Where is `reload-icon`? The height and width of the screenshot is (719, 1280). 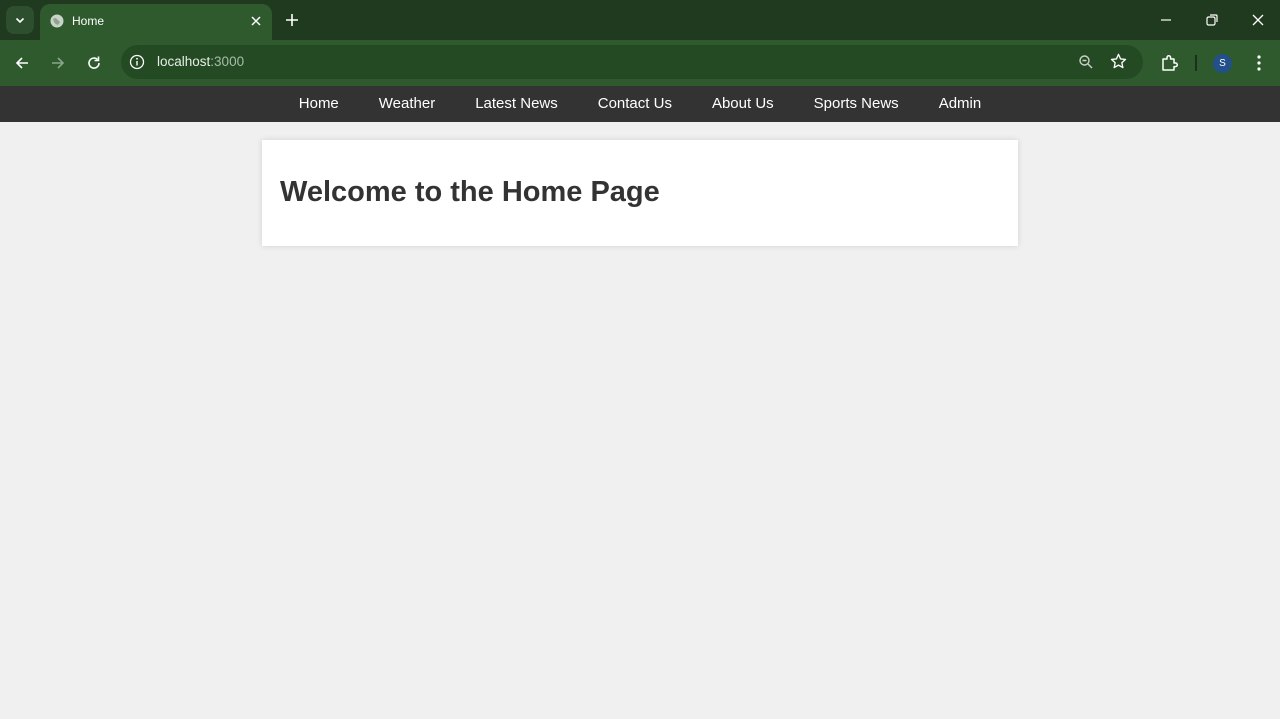 reload-icon is located at coordinates (94, 63).